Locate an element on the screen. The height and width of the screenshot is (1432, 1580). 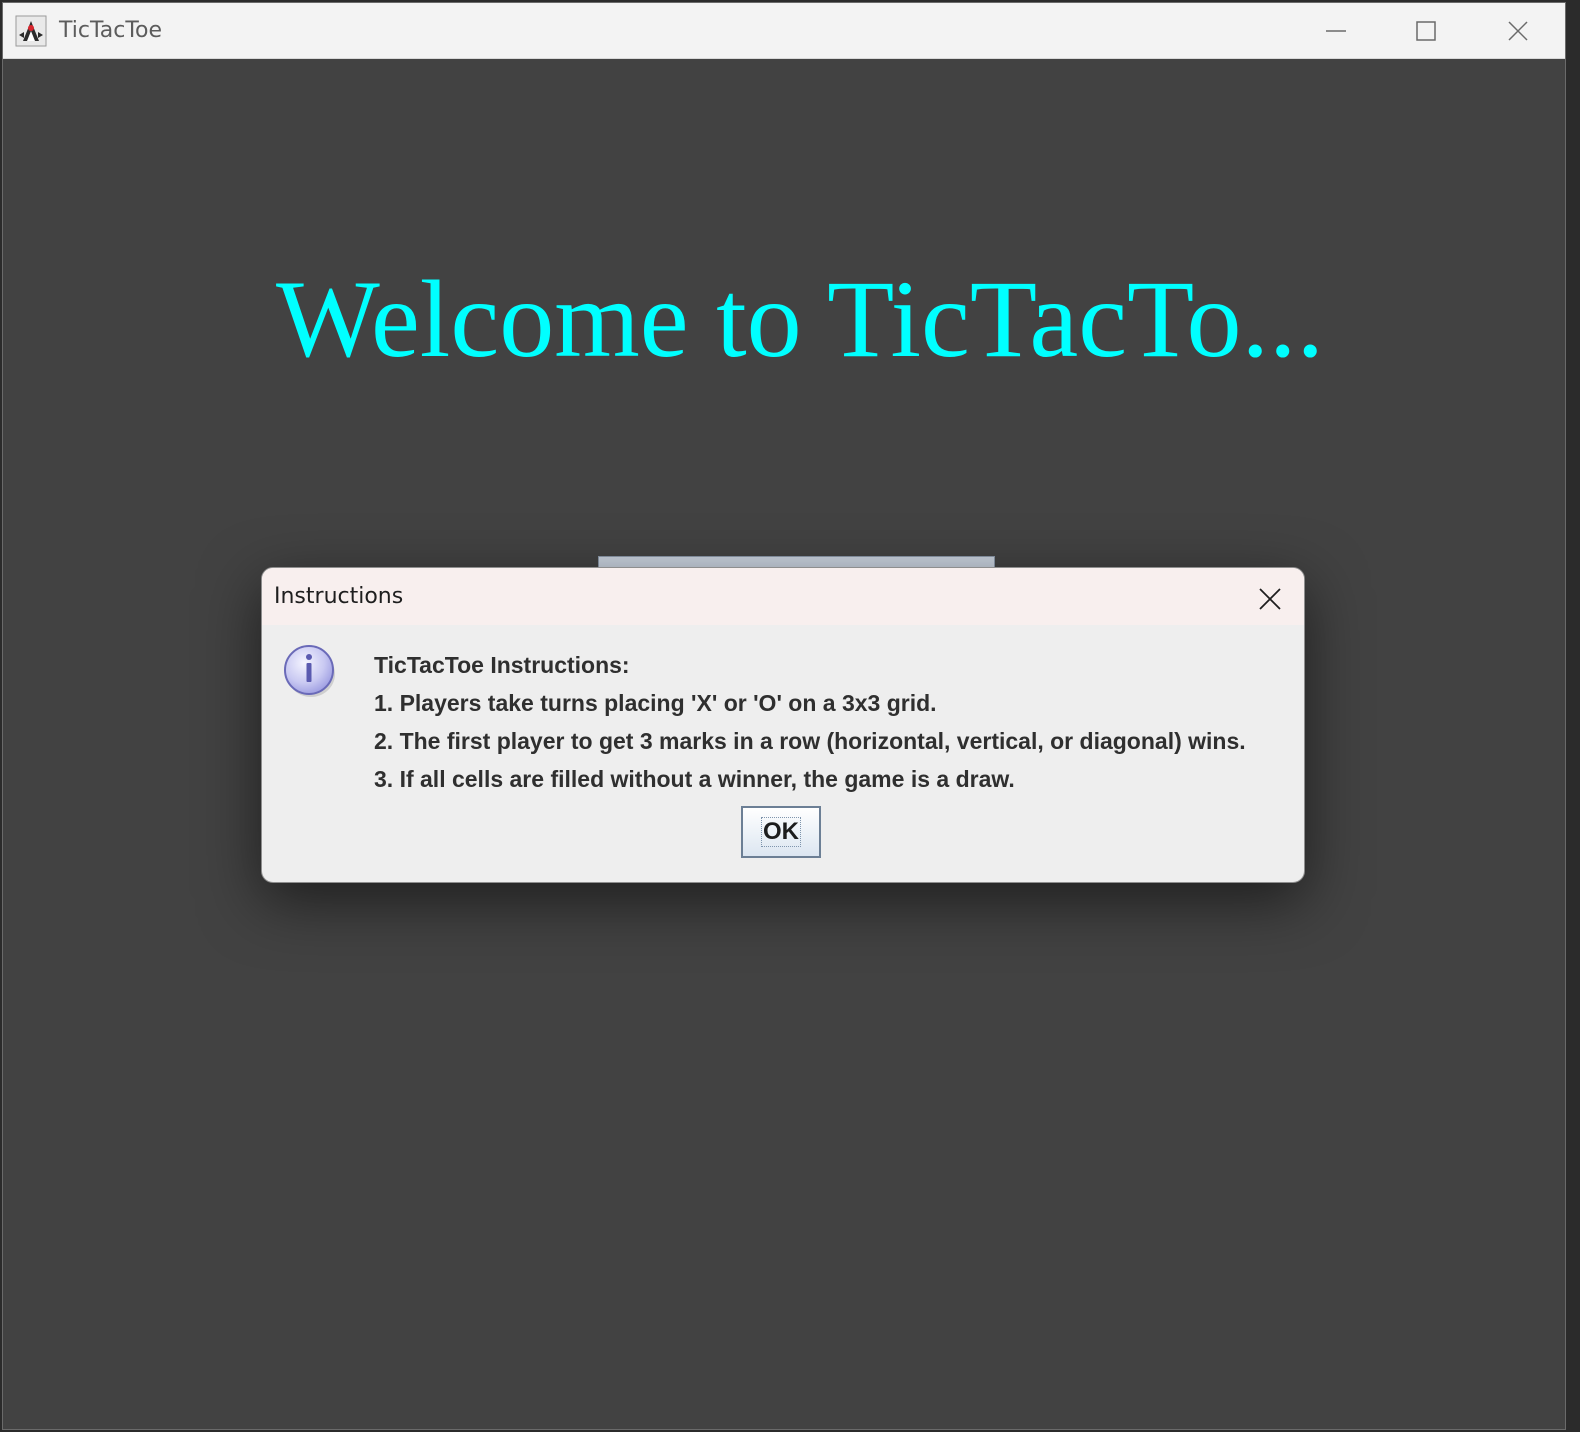
dialog-titlebar: Instructions is located at coordinates (783, 596).